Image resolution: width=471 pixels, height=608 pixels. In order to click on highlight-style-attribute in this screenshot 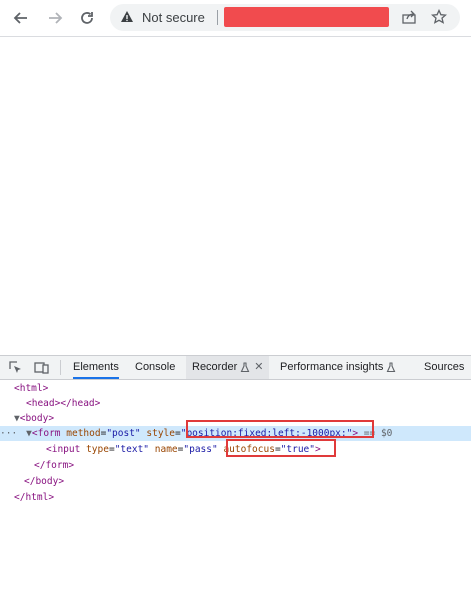, I will do `click(280, 429)`.